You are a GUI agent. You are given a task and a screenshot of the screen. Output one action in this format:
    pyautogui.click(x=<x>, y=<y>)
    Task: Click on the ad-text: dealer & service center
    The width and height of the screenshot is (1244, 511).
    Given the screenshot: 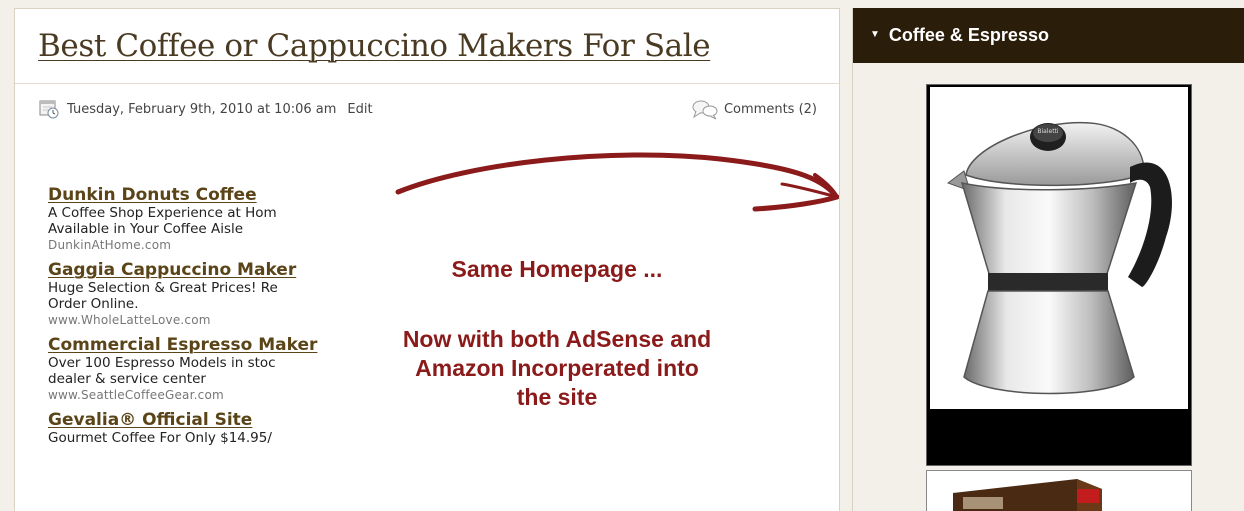 What is the action you would take?
    pyautogui.click(x=127, y=379)
    